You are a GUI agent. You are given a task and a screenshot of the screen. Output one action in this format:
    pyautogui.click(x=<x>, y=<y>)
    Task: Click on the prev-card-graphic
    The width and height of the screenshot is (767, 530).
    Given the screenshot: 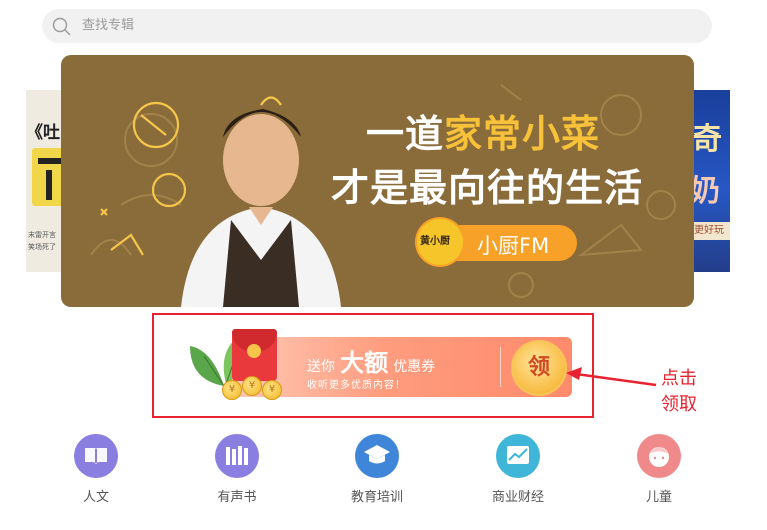 What is the action you would take?
    pyautogui.click(x=47, y=177)
    